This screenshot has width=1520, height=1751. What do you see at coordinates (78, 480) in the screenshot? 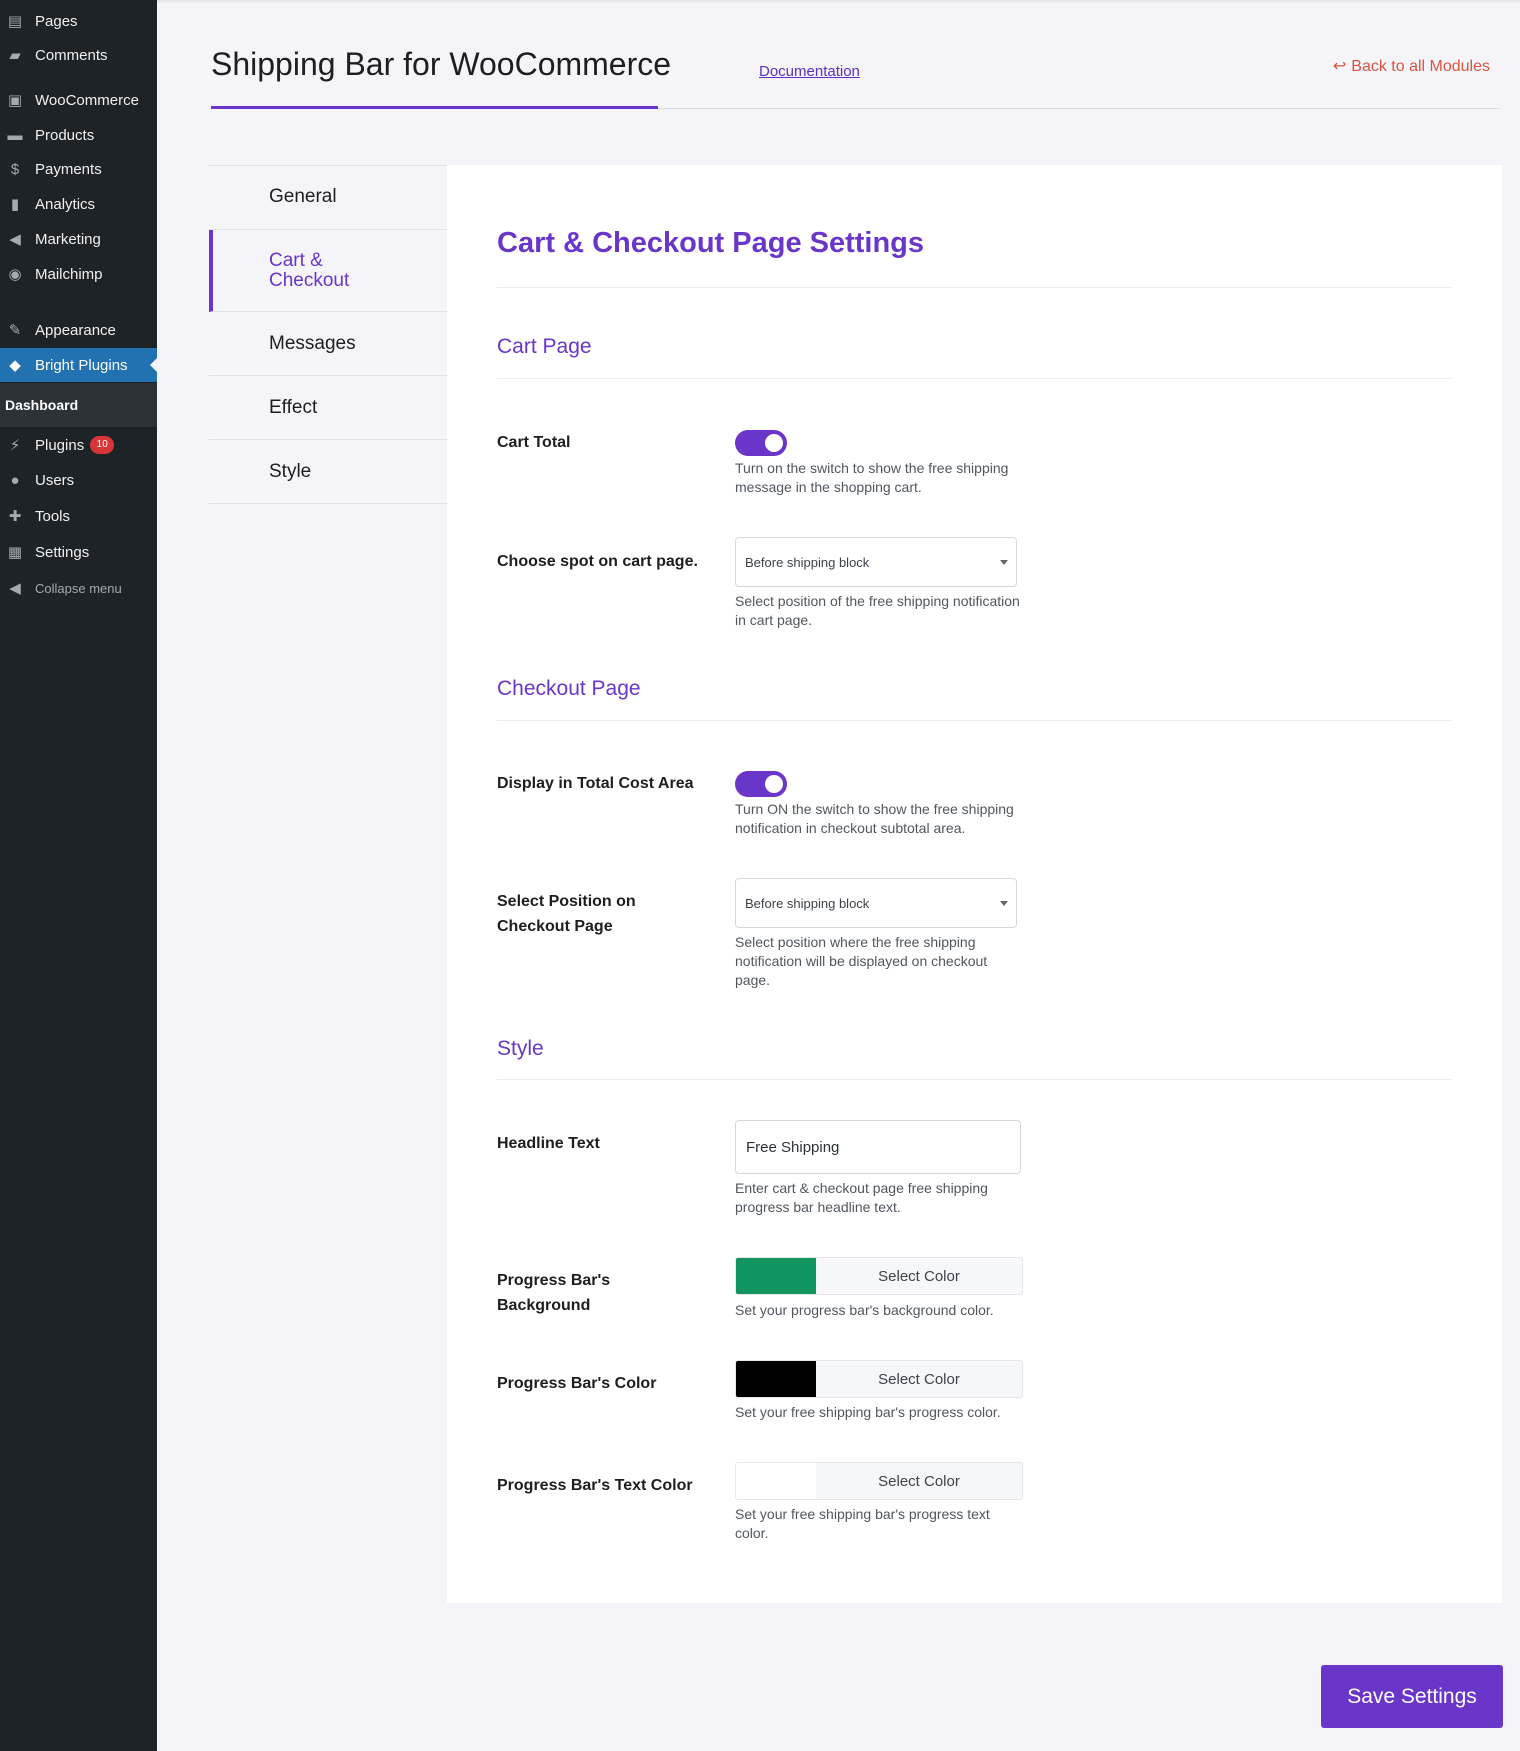
I see `sidebar-item-users: ● Users` at bounding box center [78, 480].